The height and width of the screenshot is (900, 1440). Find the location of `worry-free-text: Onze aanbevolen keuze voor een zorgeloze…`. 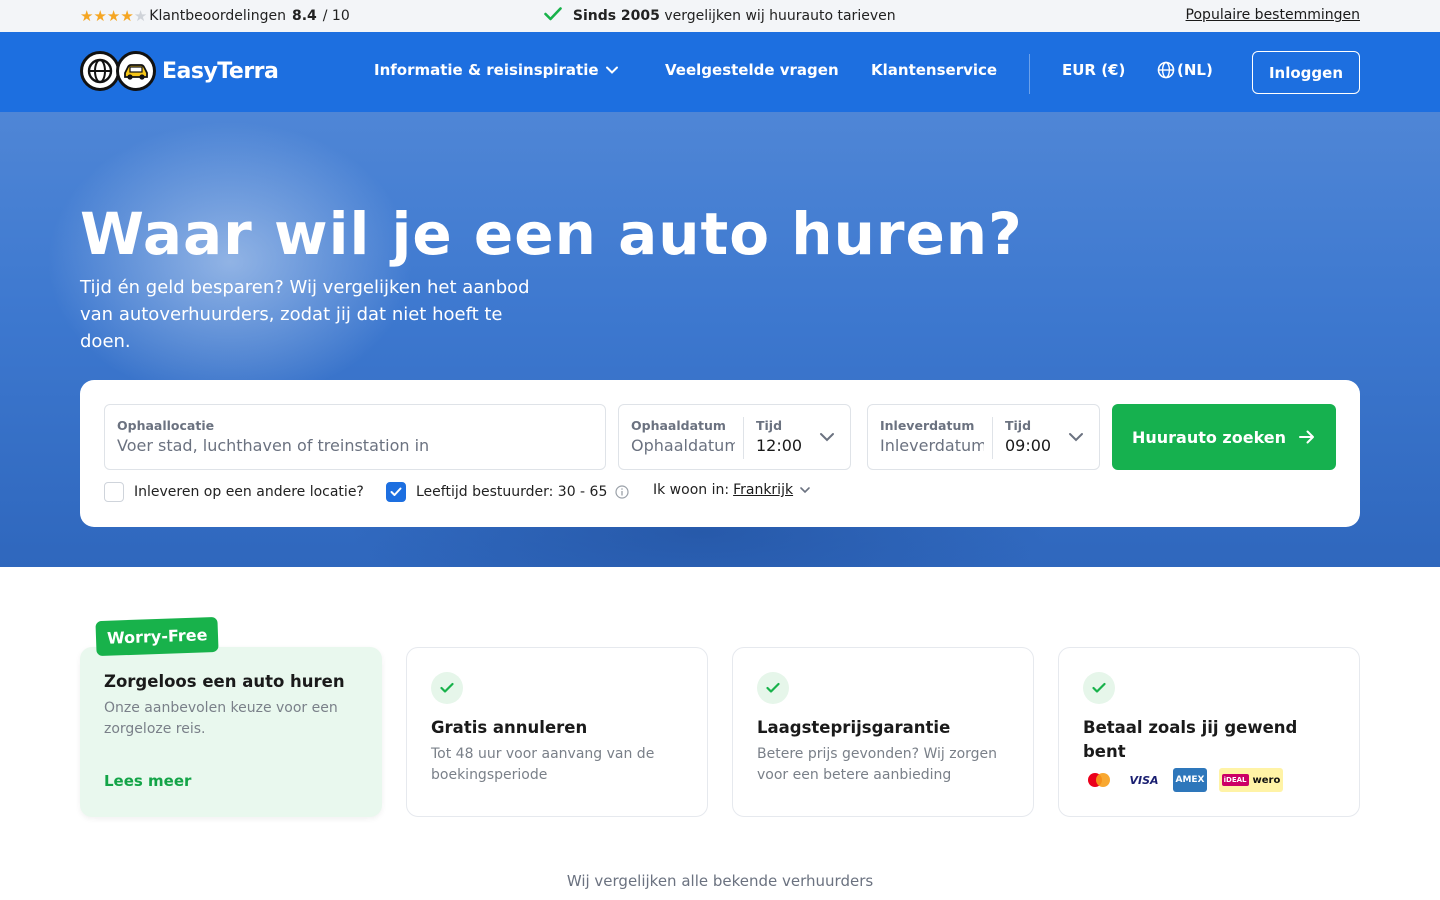

worry-free-text: Onze aanbevolen keuze voor een zorgeloze… is located at coordinates (221, 718).